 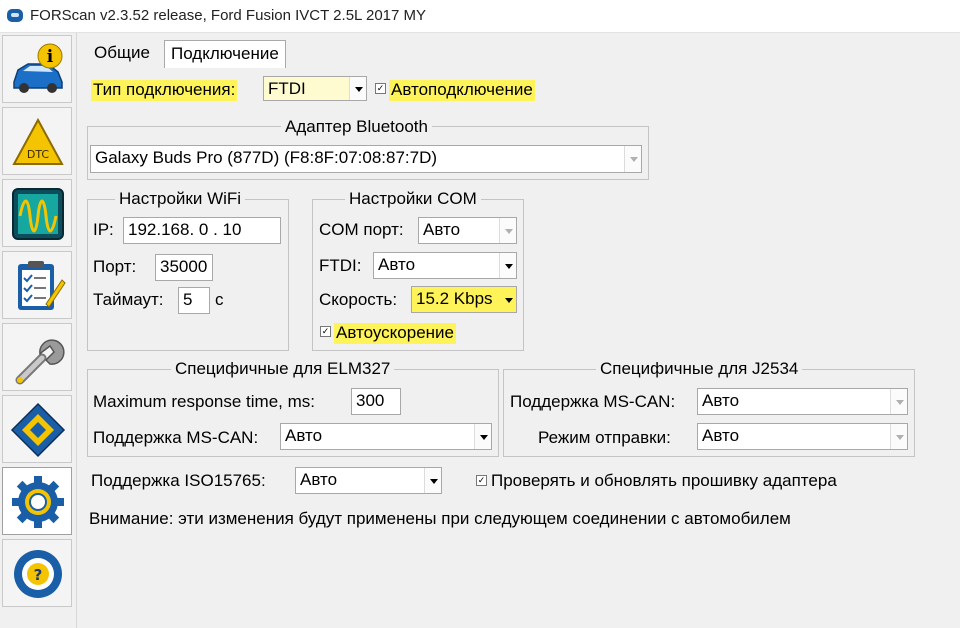 I want to click on speed-value: 15.2 Kbps, so click(x=454, y=298).